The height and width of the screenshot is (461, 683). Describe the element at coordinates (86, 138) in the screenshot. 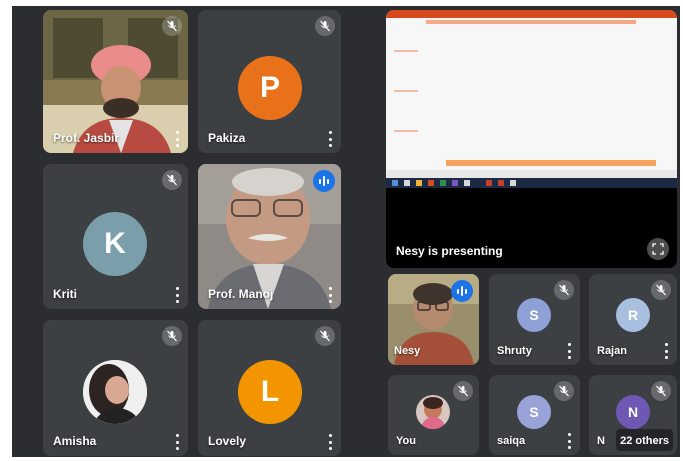

I see `participant-name: Prof. Jasbir` at that location.